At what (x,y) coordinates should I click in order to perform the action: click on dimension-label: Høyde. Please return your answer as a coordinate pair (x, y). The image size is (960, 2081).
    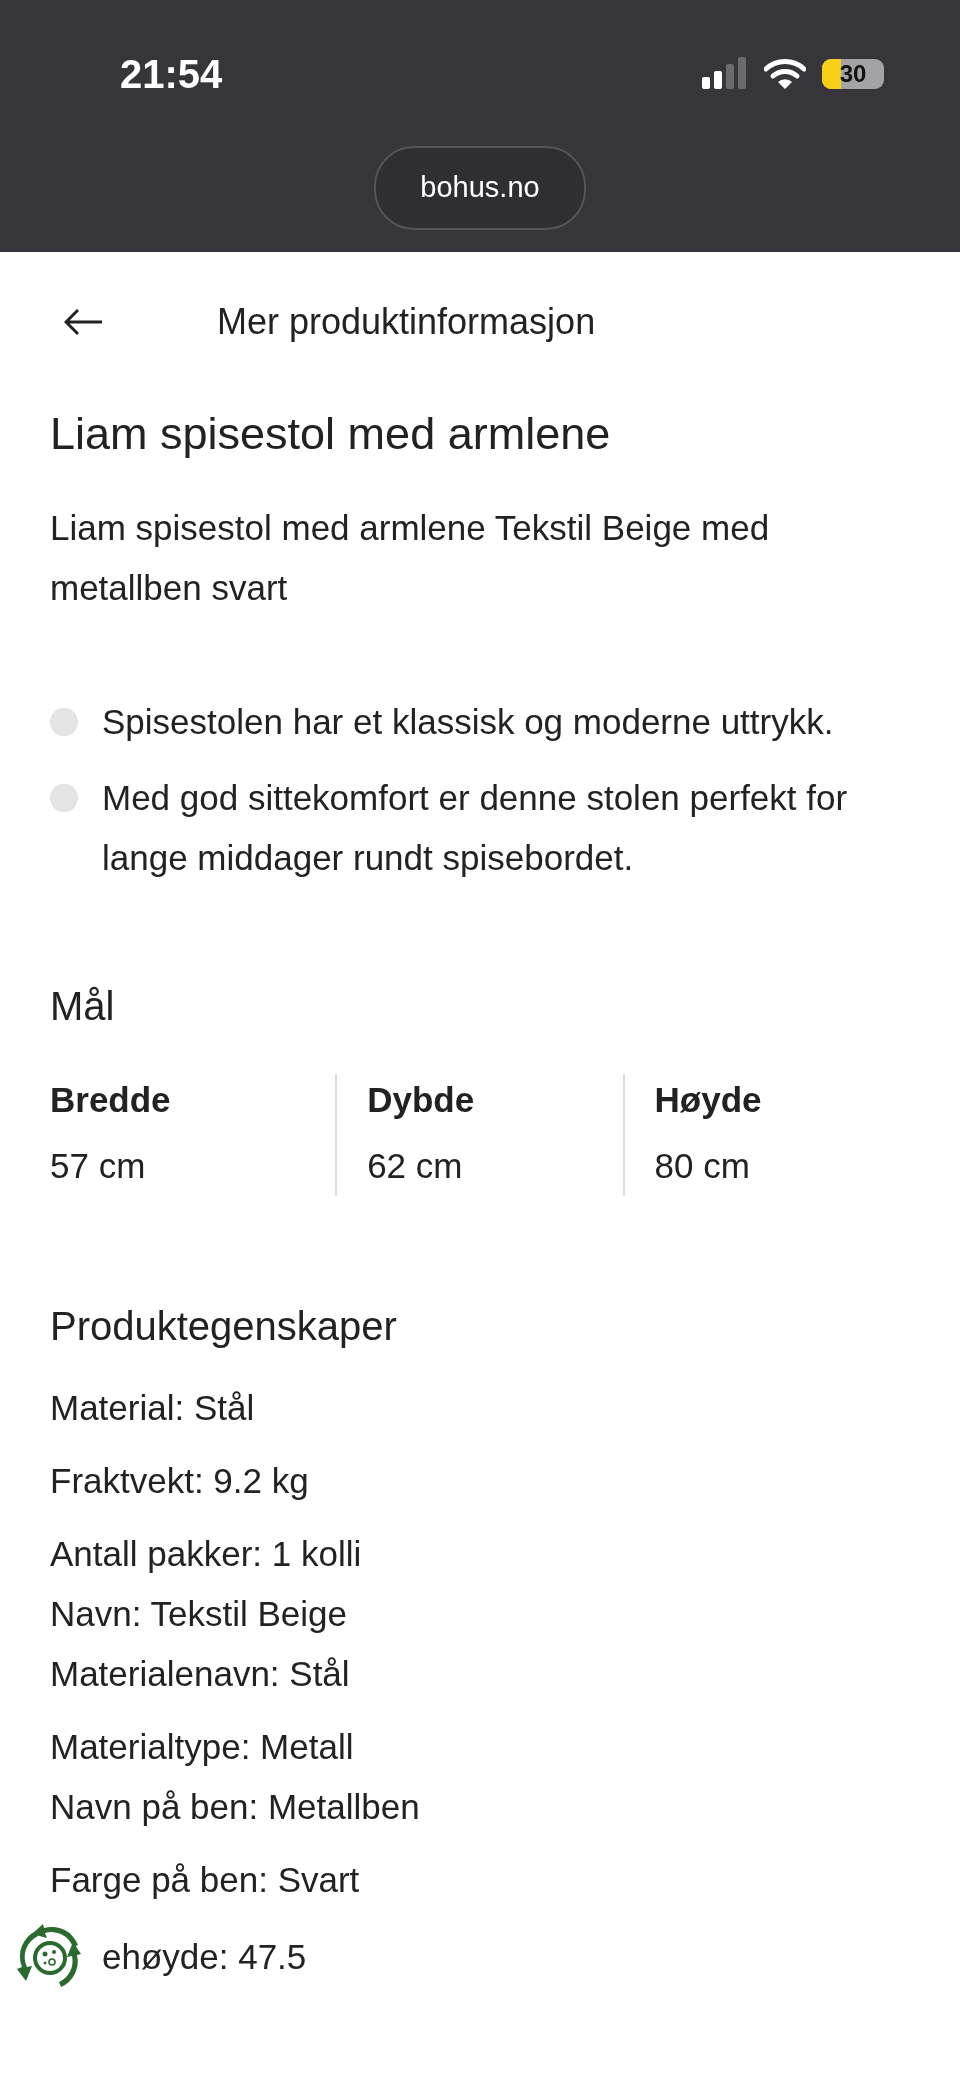
    Looking at the image, I should click on (708, 1099).